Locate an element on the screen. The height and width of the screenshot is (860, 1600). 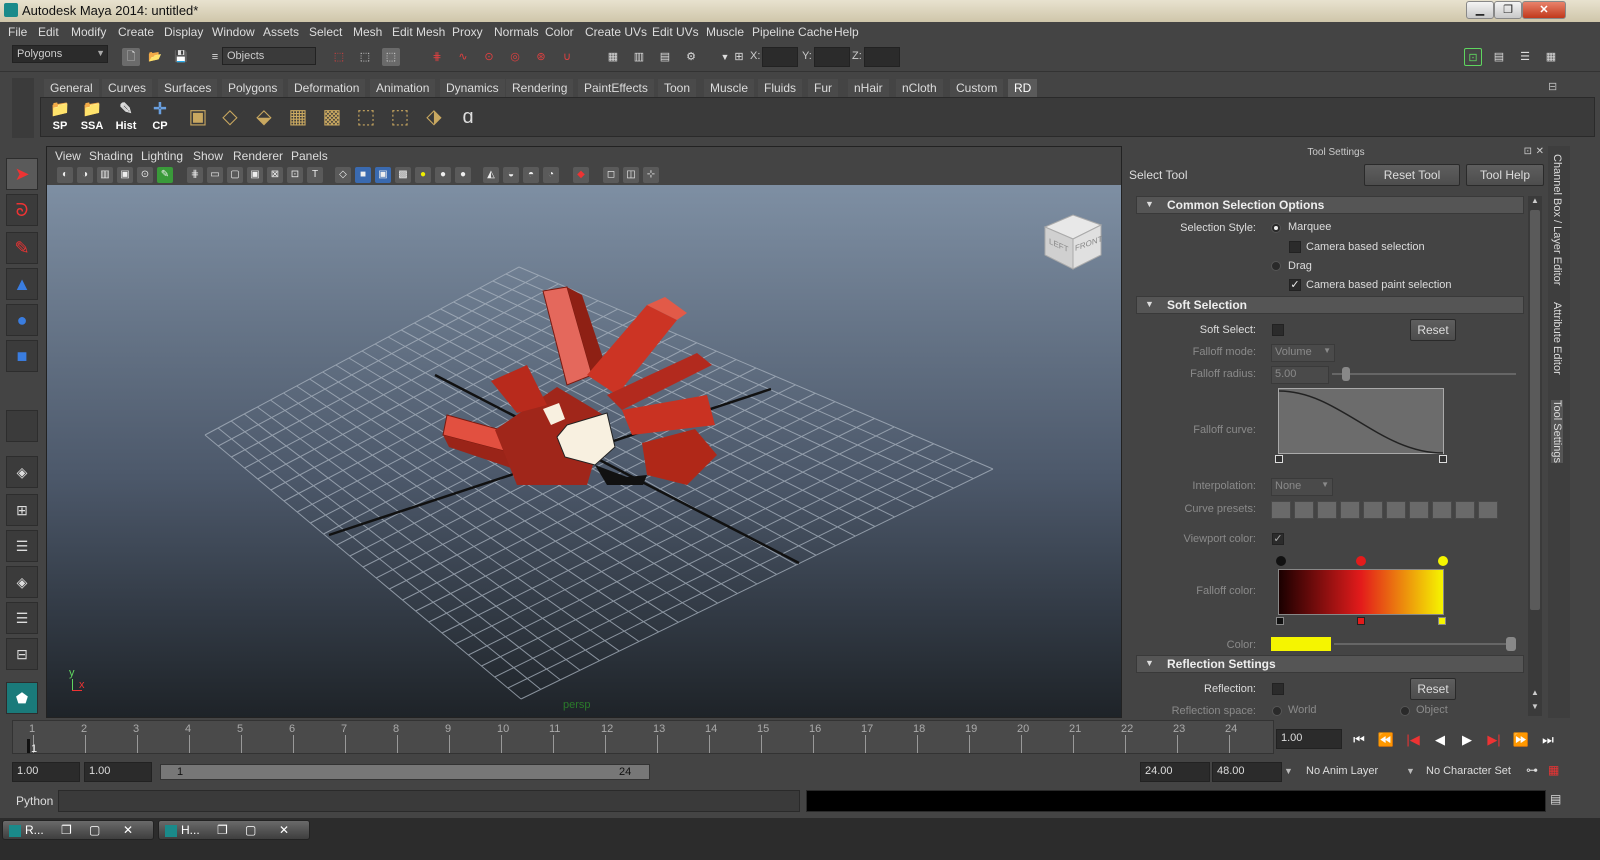
tab-dynamics: Dynamics is located at coordinates (472, 88).